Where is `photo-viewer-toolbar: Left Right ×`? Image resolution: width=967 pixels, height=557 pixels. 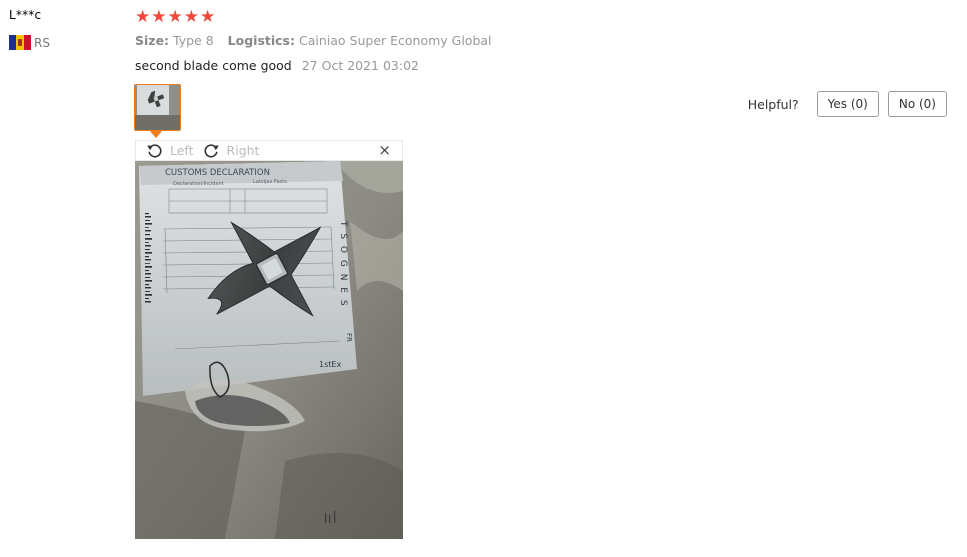
photo-viewer-toolbar: Left Right × is located at coordinates (269, 150).